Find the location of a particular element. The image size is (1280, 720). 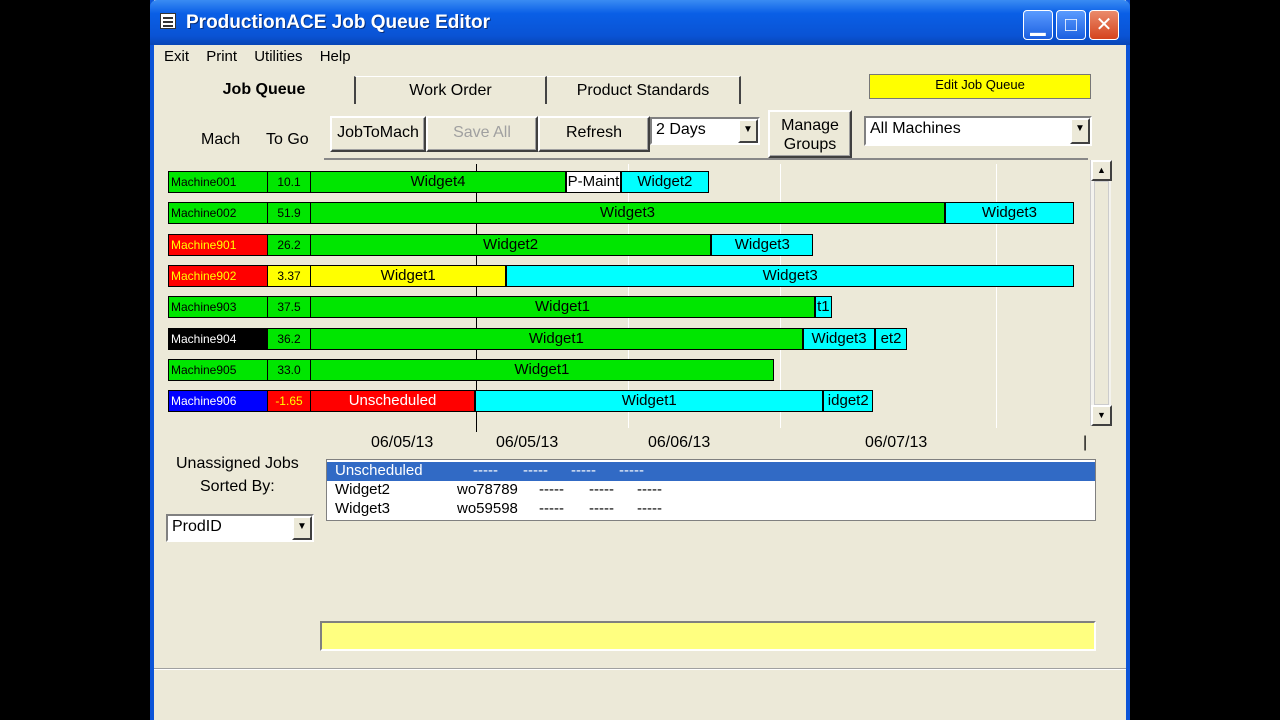

sort-by-select: ProdID ▼ is located at coordinates (240, 528).